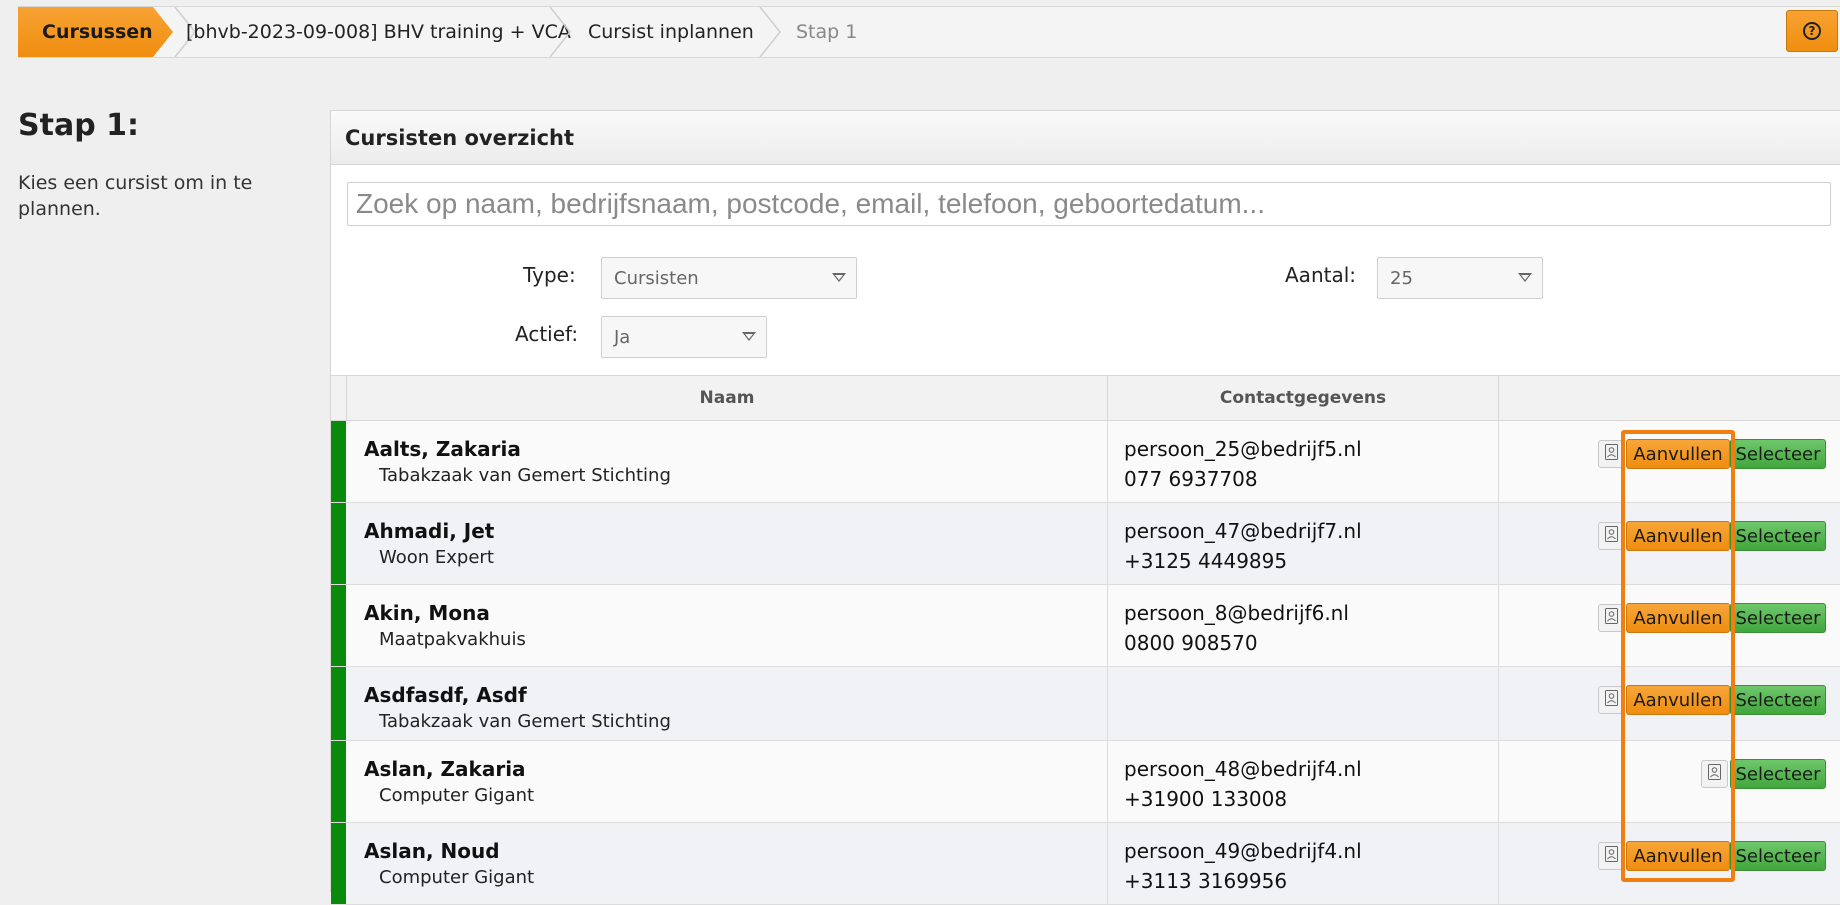 The height and width of the screenshot is (905, 1840). What do you see at coordinates (1243, 851) in the screenshot?
I see `cursist-email: persoon_49@bedrijf4.nl` at bounding box center [1243, 851].